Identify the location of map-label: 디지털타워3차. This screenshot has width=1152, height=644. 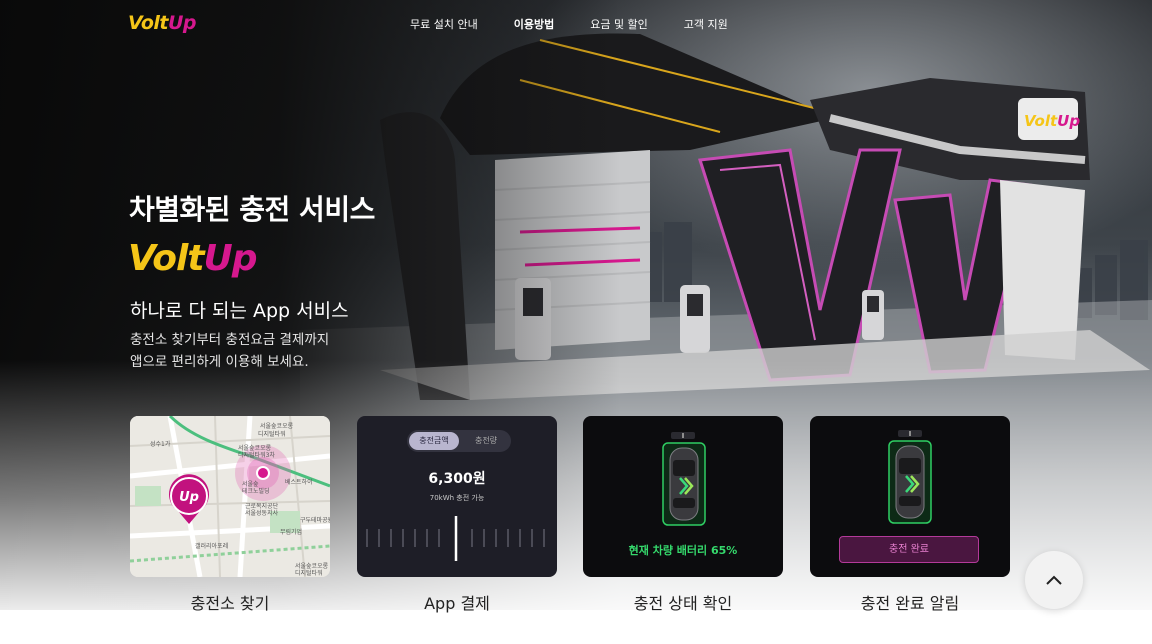
(256, 455).